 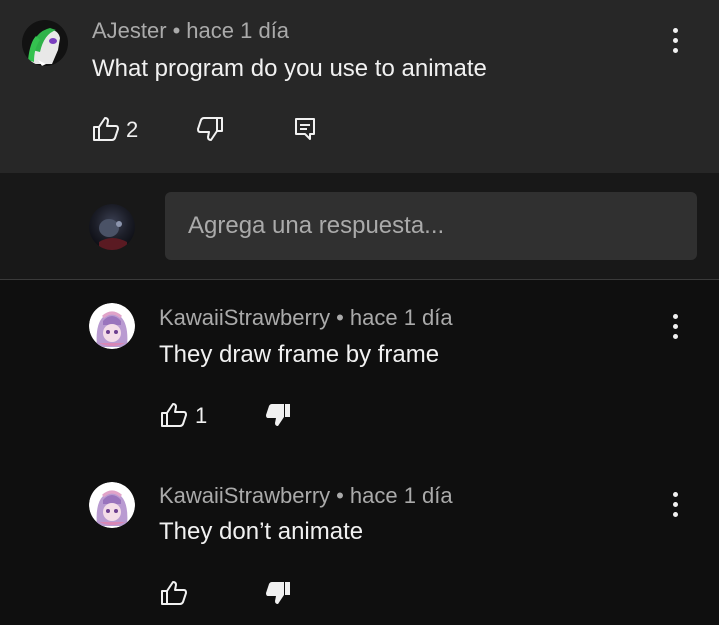 What do you see at coordinates (261, 531) in the screenshot?
I see `comment-text: They don’t animate` at bounding box center [261, 531].